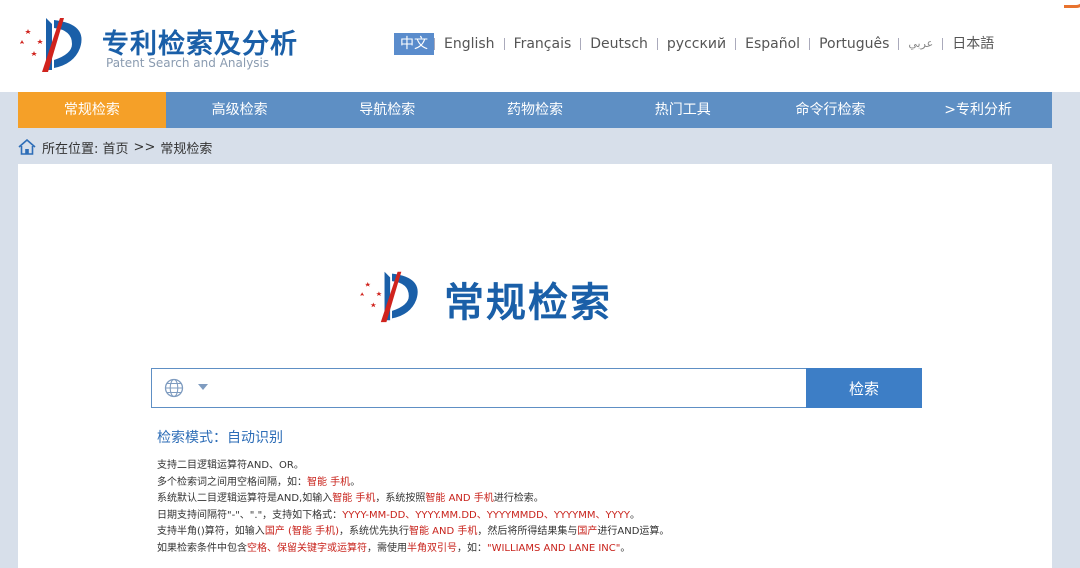 This screenshot has width=1080, height=568. I want to click on tip-text: ，如：, so click(472, 548).